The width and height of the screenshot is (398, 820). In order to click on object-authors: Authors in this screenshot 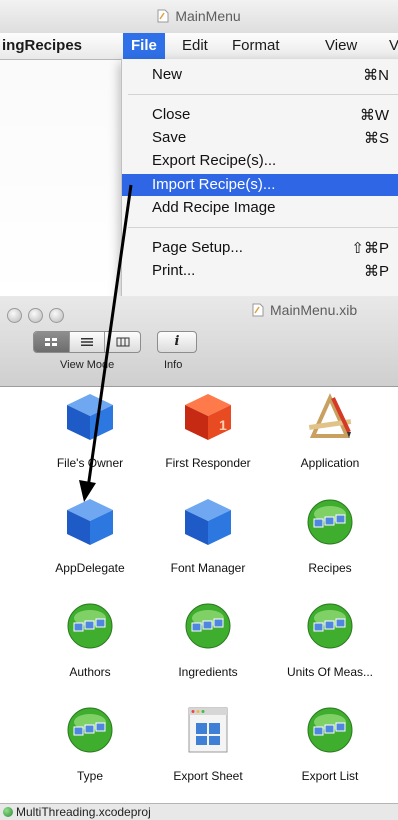, I will do `click(90, 646)`.